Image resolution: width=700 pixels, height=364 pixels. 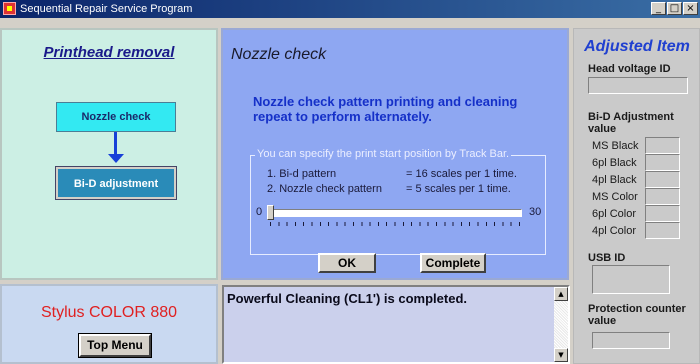 What do you see at coordinates (9, 8) in the screenshot?
I see `app-icon` at bounding box center [9, 8].